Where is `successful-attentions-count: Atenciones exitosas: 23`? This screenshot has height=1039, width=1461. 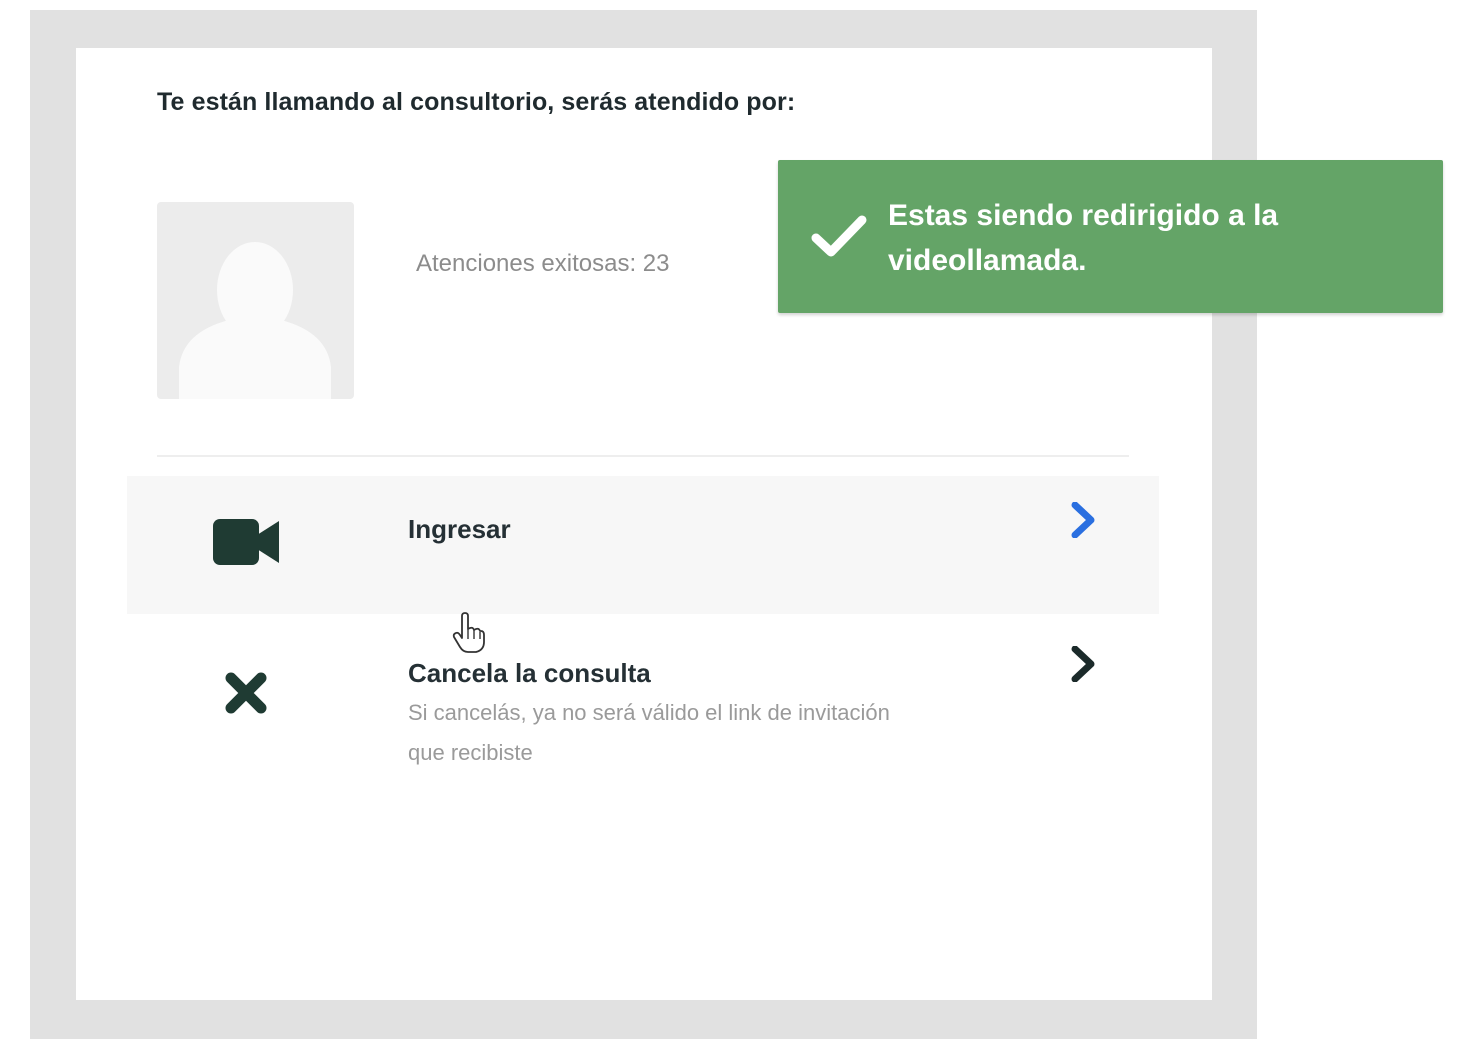
successful-attentions-count: Atenciones exitosas: 23 is located at coordinates (543, 263).